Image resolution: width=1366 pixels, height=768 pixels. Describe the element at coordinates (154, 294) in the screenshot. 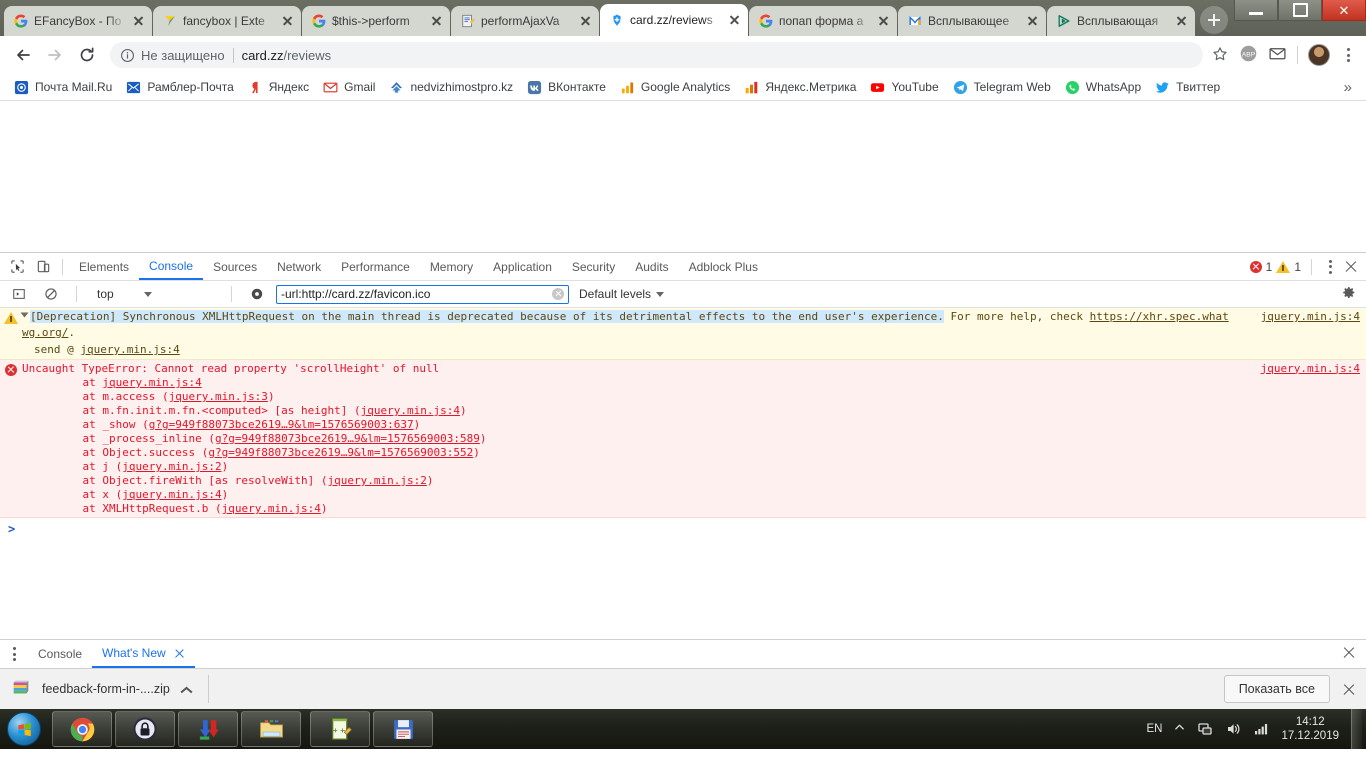

I see `context-selector: top` at that location.